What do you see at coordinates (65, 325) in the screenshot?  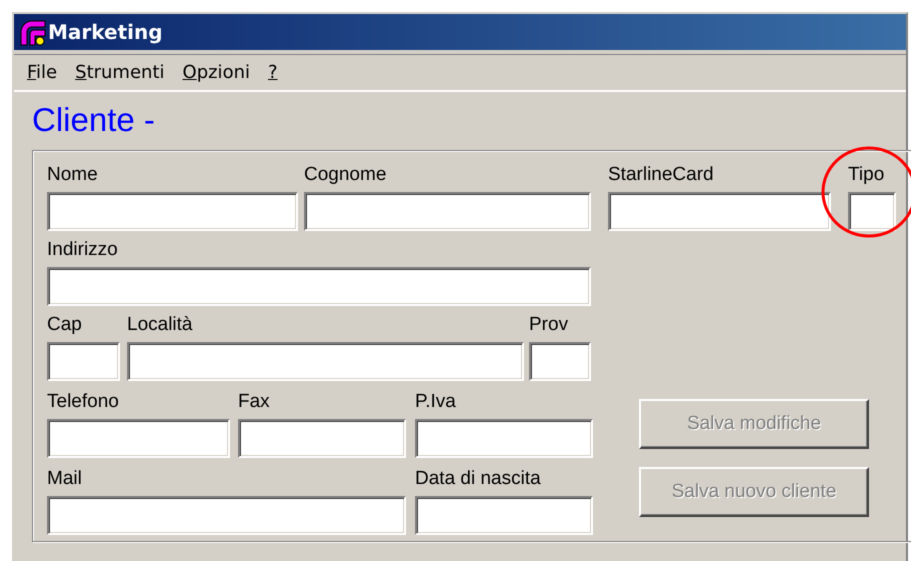 I see `field-label: Cap` at bounding box center [65, 325].